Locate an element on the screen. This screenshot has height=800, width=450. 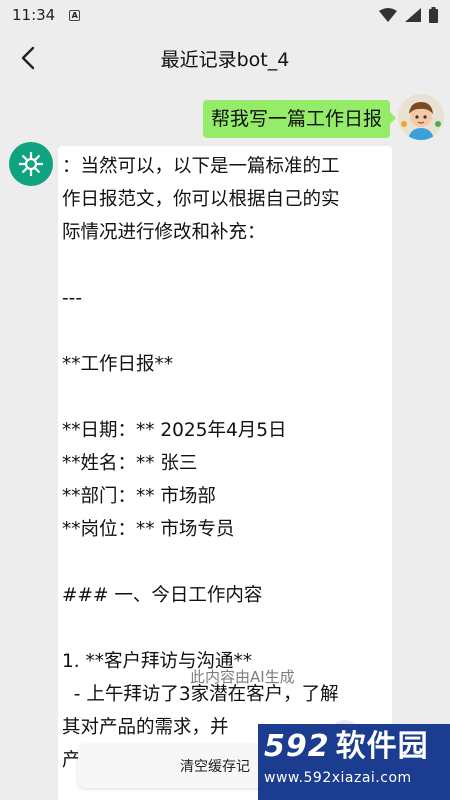
user-message-bubble: 帮我写一篇工作日报 is located at coordinates (299, 119).